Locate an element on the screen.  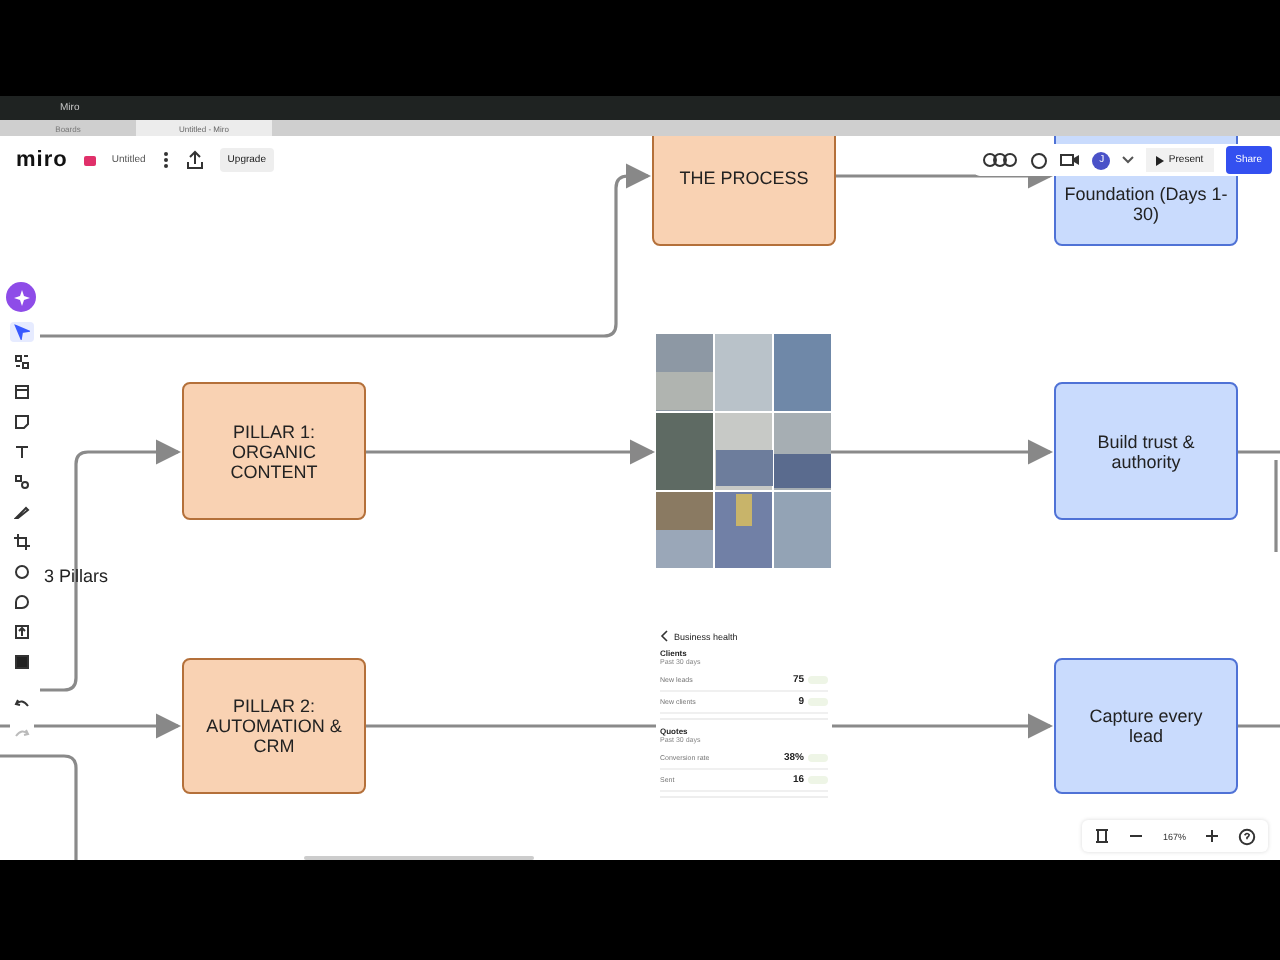
canvas-text: 3 Pillars is located at coordinates (76, 576).